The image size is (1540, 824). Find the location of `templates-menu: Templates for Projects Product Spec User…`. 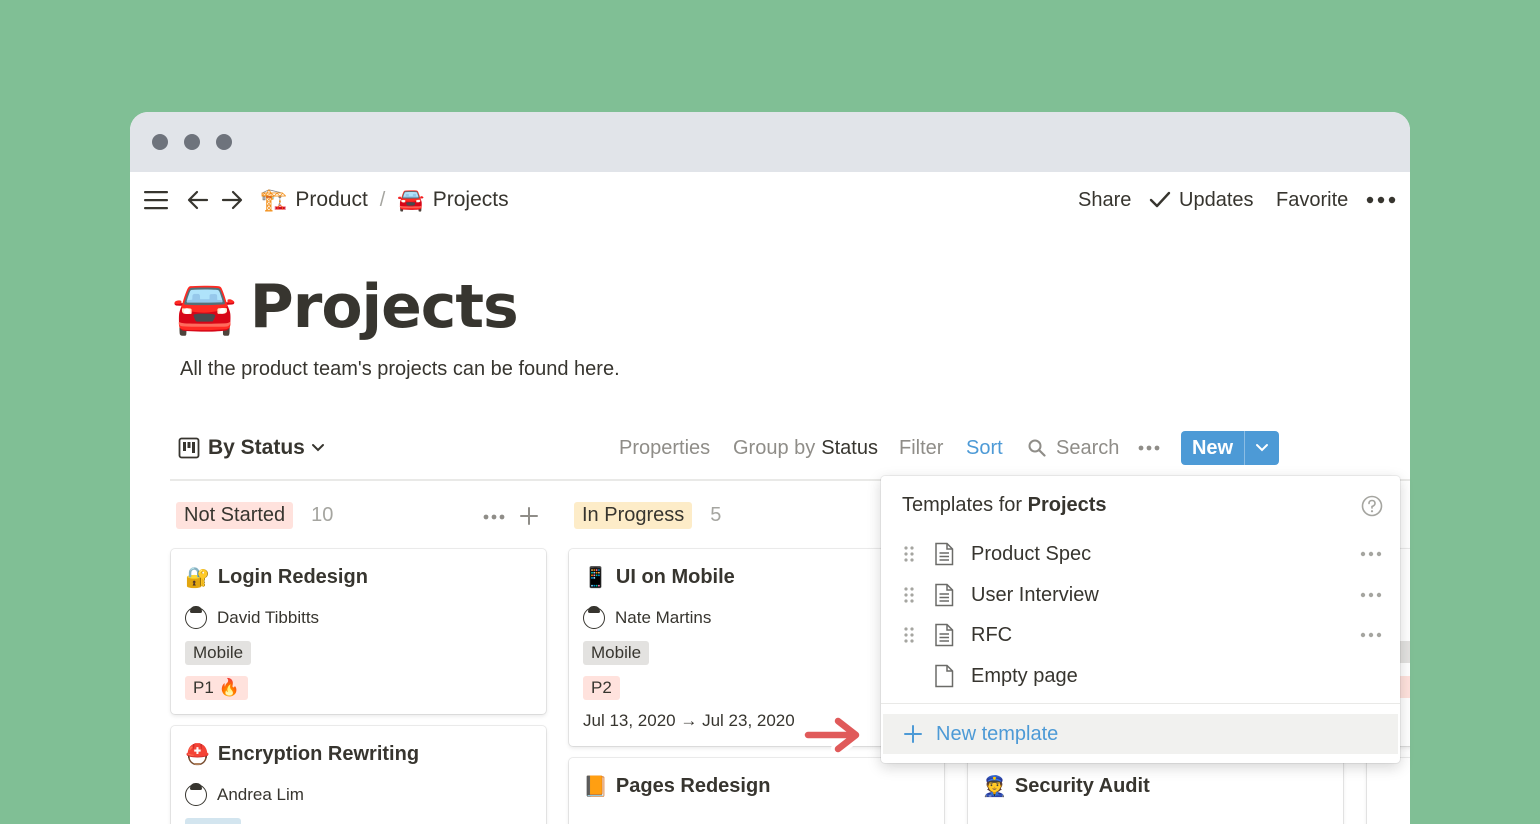

templates-menu: Templates for Projects Product Spec User… is located at coordinates (1140, 619).